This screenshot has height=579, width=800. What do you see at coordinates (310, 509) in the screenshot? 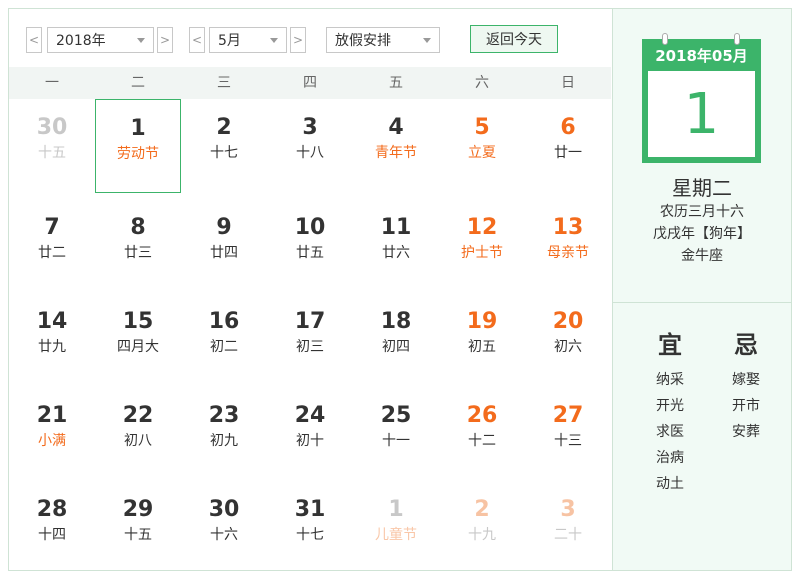
I see `day-number: 31` at bounding box center [310, 509].